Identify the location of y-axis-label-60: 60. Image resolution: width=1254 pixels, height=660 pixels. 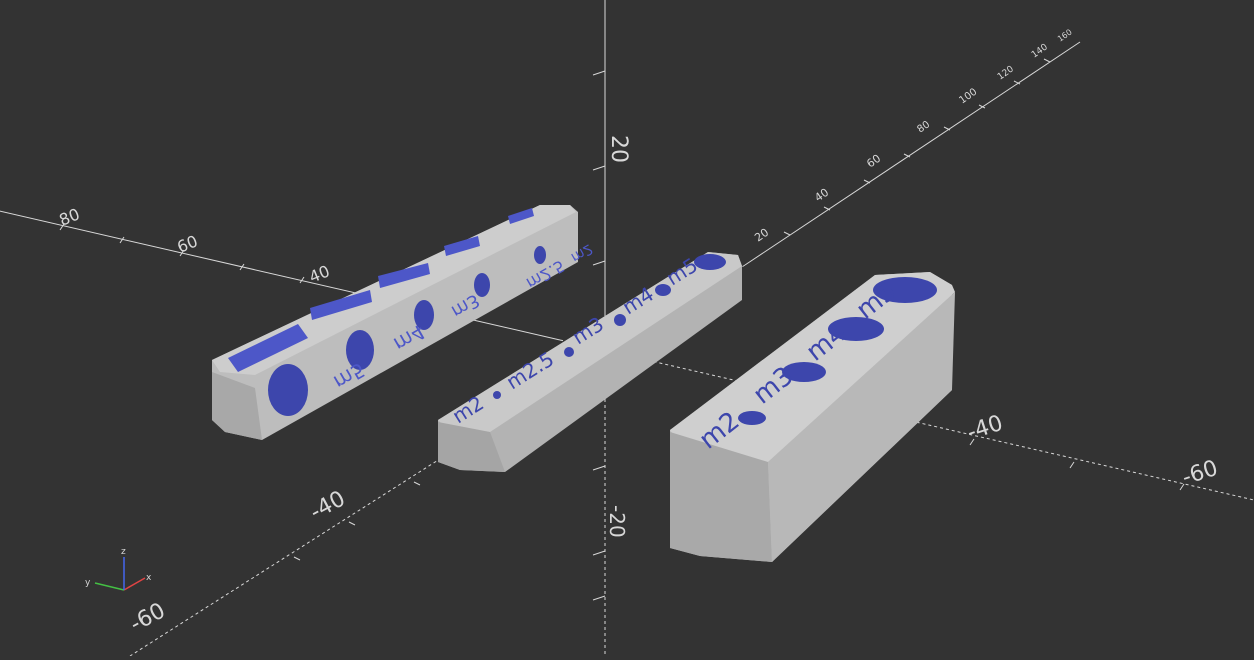
(873, 161).